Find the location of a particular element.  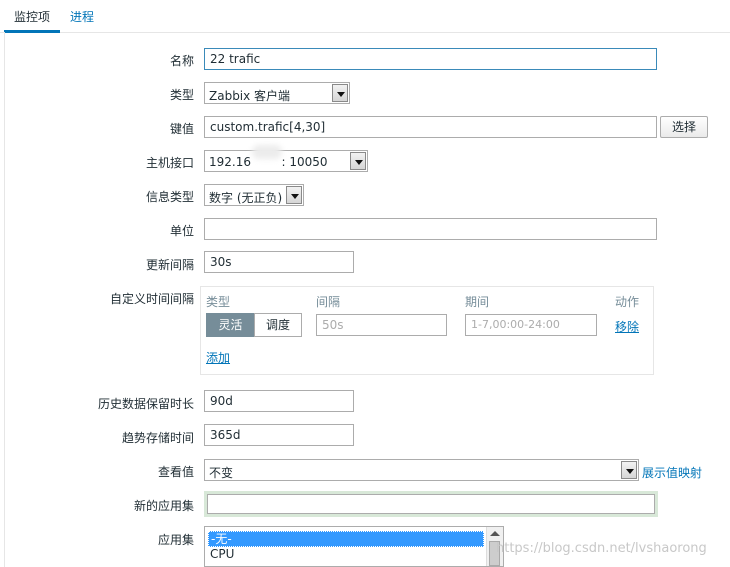

show-value-select: 不变 is located at coordinates (421, 470).